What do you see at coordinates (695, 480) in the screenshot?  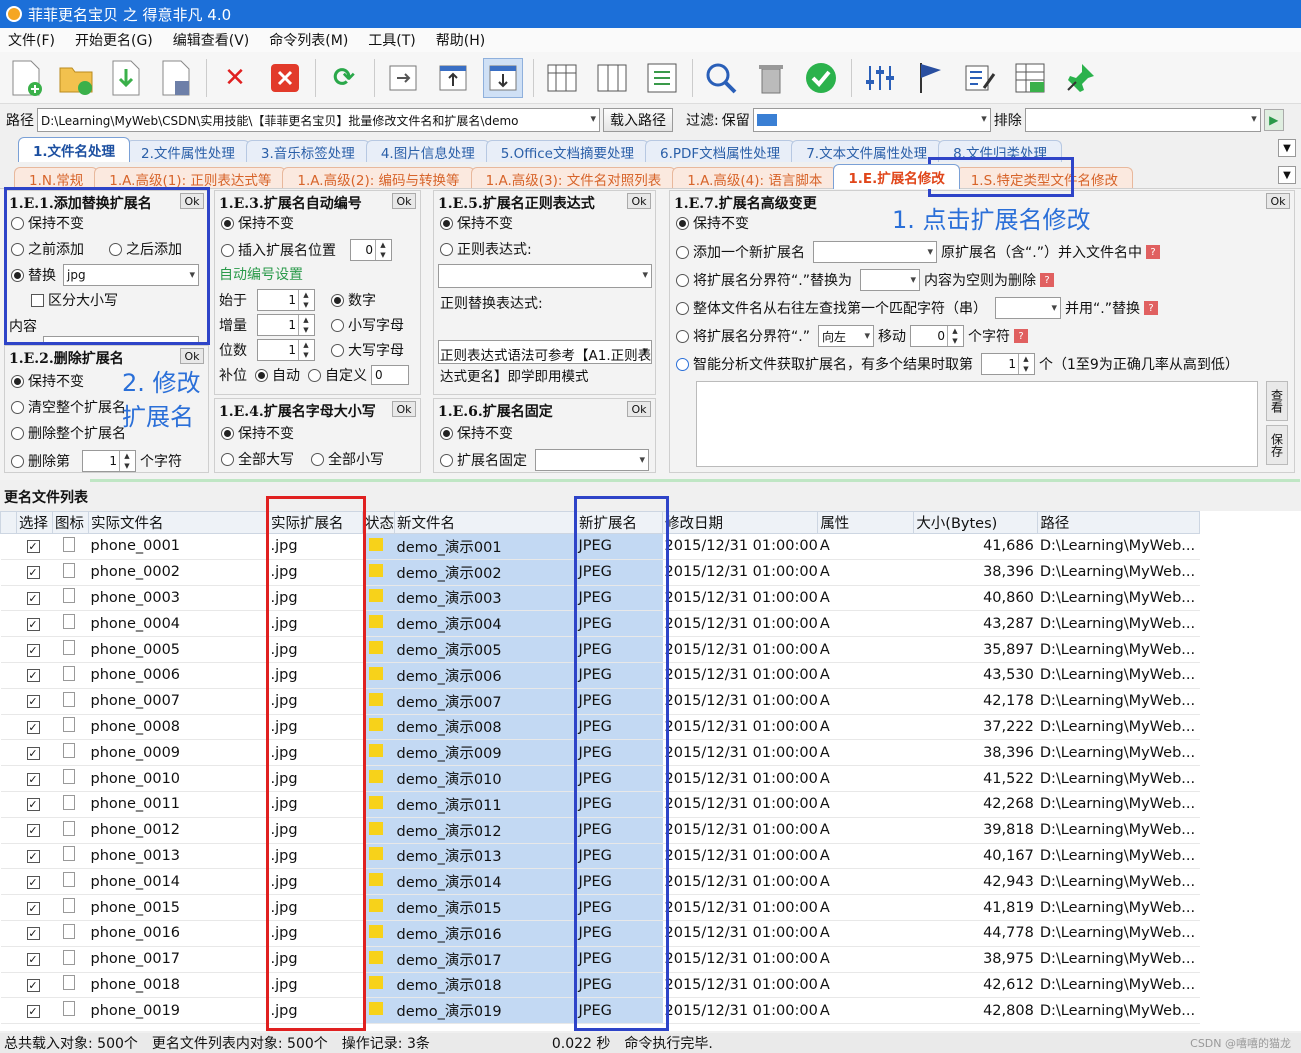 I see `splitter` at bounding box center [695, 480].